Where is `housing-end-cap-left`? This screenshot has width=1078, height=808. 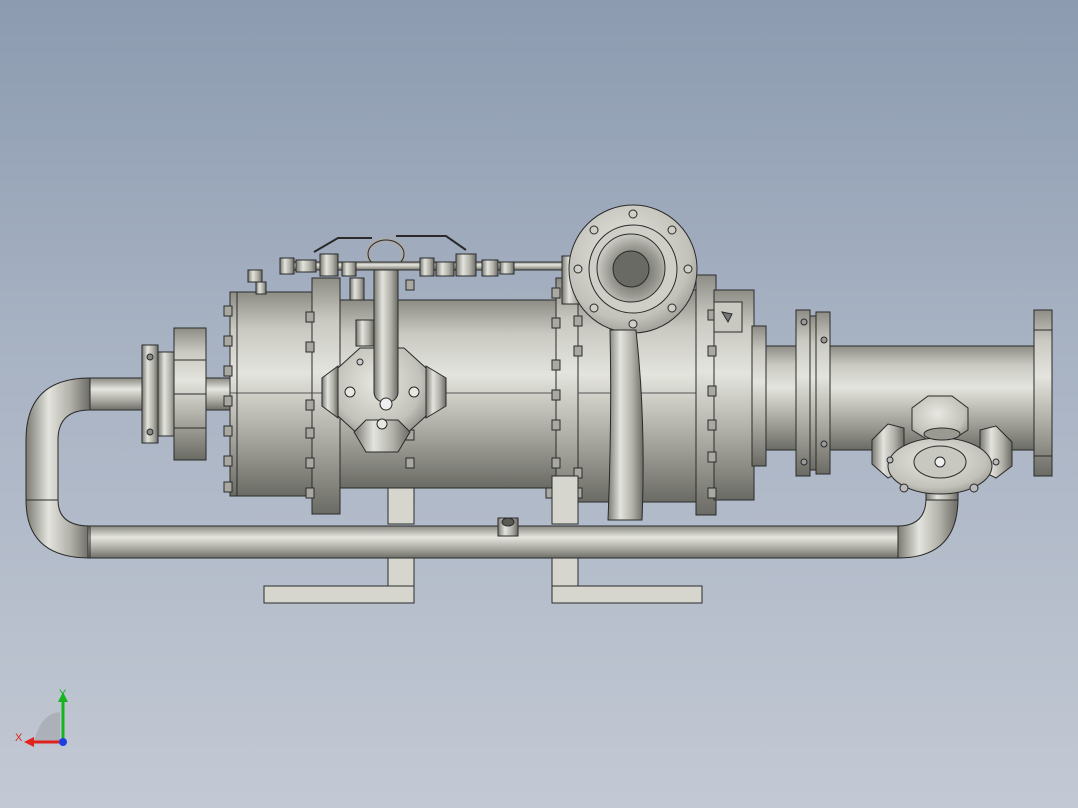 housing-end-cap-left is located at coordinates (272, 394).